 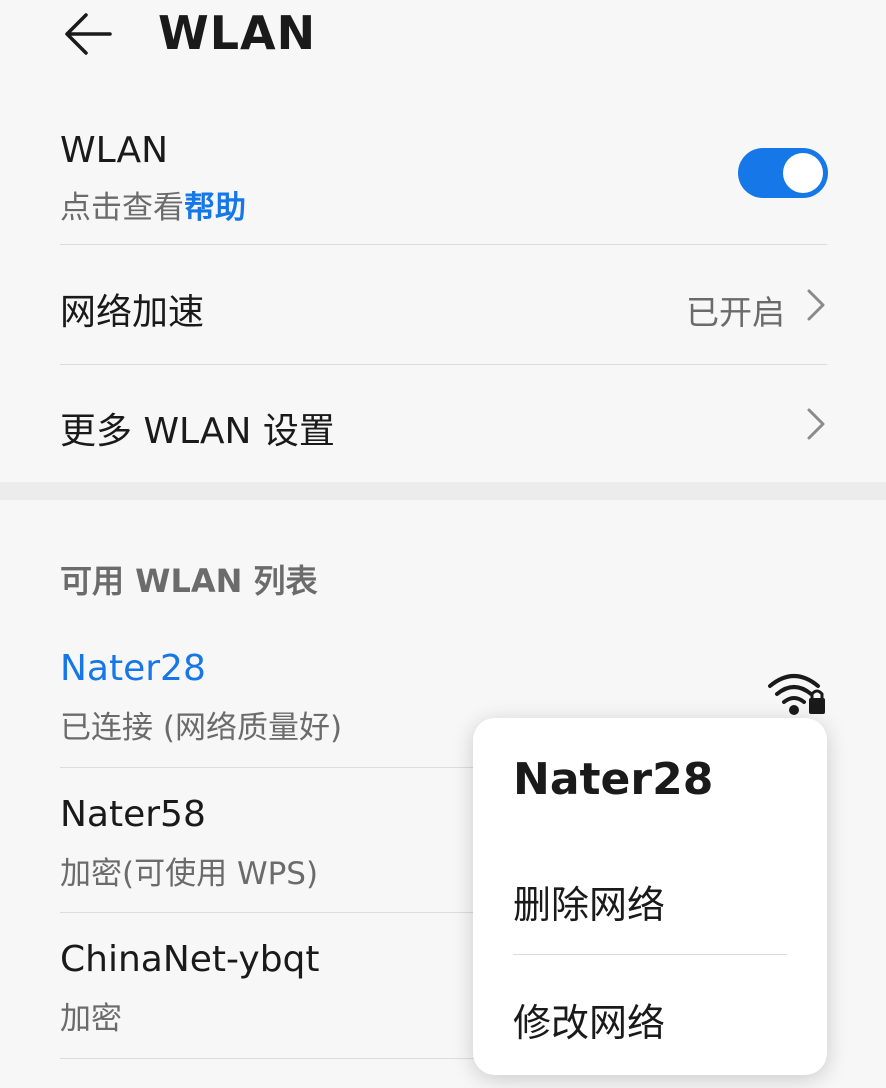 I want to click on wifi-lock-icon, so click(x=796, y=694).